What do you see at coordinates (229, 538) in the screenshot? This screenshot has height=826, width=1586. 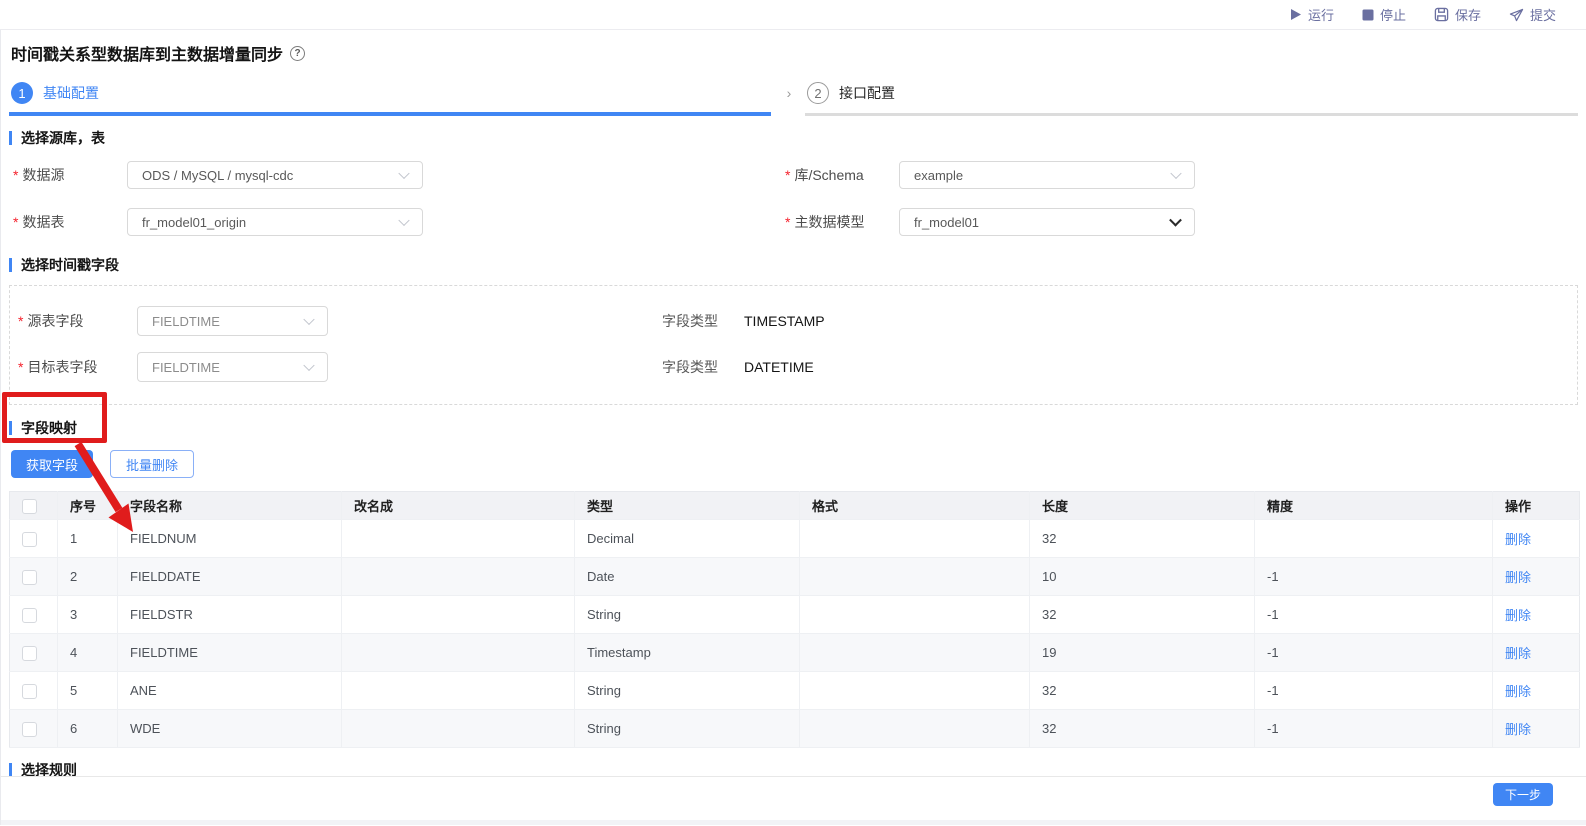 I see `cell-field-name: FIELDNUM` at bounding box center [229, 538].